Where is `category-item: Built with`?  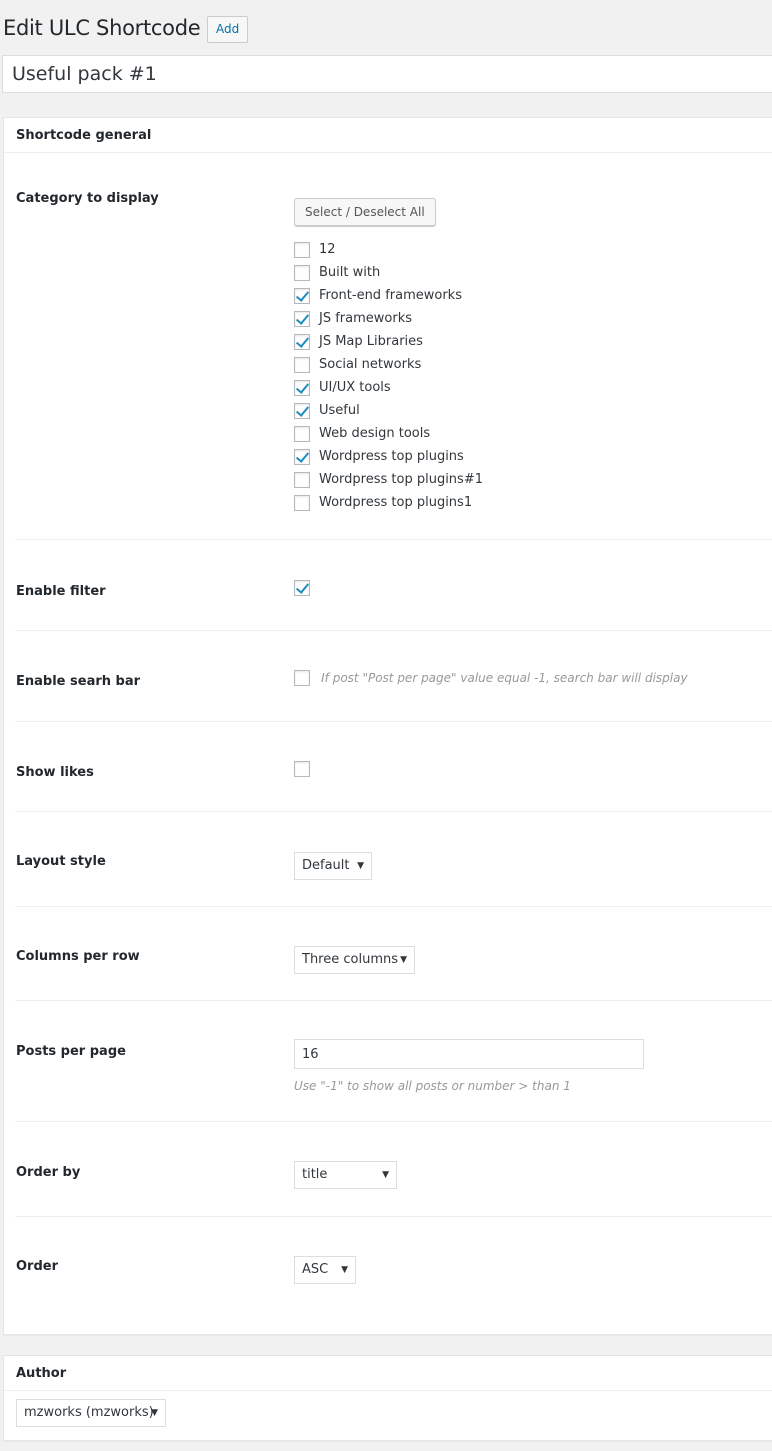
category-item: Built with is located at coordinates (388, 272).